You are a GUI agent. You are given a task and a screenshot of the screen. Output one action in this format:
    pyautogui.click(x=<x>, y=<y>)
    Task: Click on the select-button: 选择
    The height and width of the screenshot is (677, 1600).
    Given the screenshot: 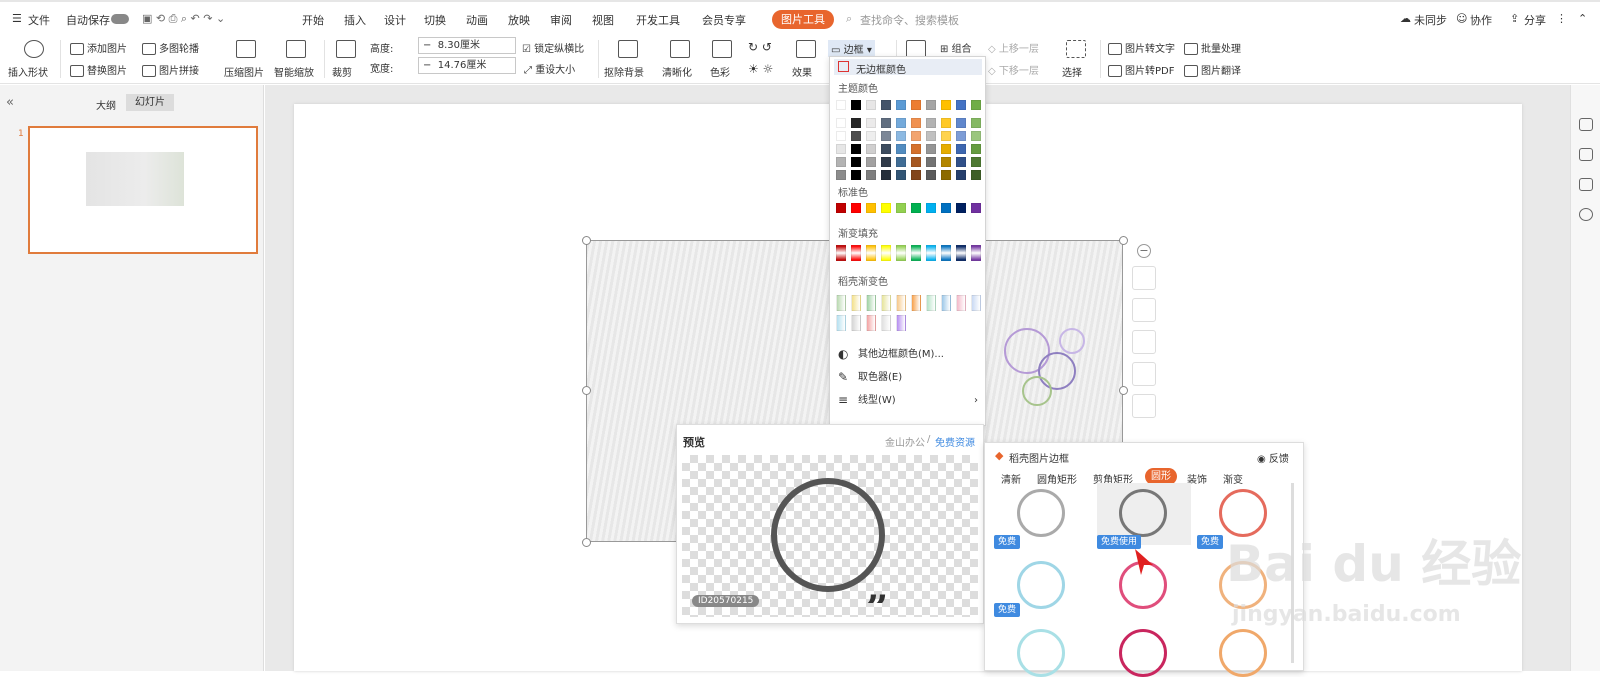 What is the action you would take?
    pyautogui.click(x=1072, y=71)
    